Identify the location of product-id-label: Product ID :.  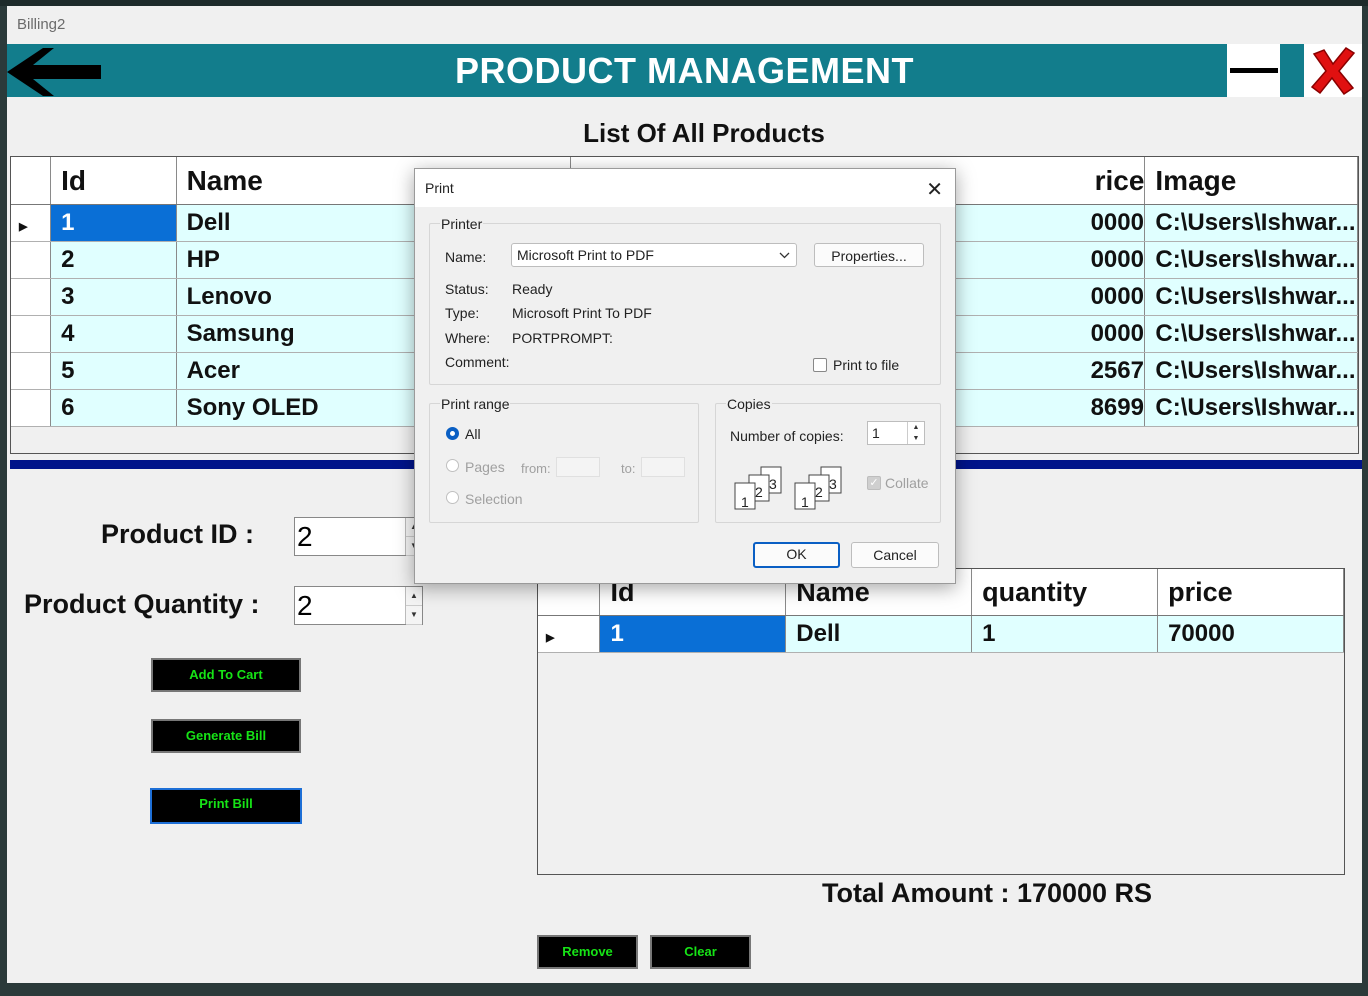
(177, 534).